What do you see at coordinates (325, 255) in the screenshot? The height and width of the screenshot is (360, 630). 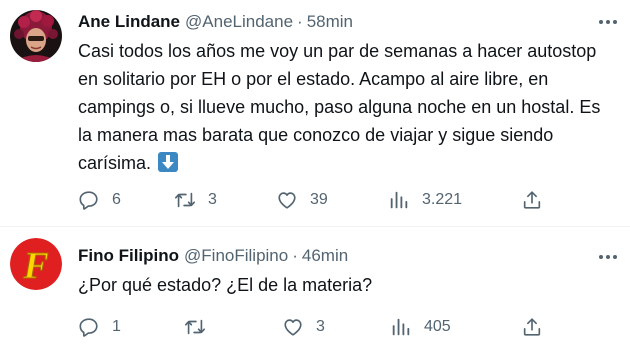 I see `timestamp: 46min` at bounding box center [325, 255].